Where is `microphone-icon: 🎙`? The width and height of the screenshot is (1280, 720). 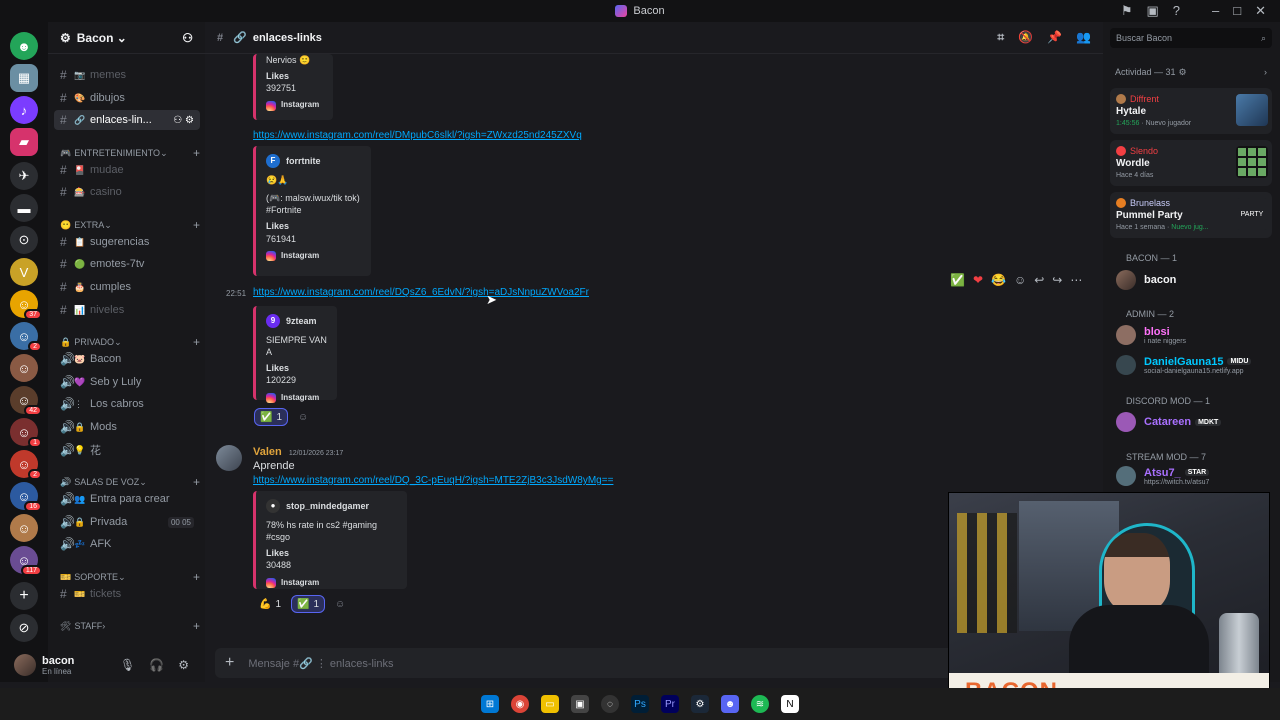 microphone-icon: 🎙 is located at coordinates (127, 665).